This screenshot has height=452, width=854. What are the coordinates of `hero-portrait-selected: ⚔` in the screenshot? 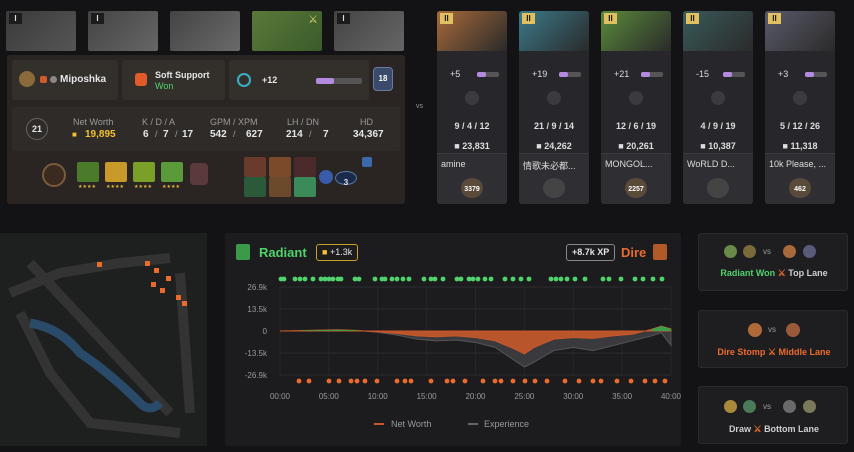 It's located at (287, 31).